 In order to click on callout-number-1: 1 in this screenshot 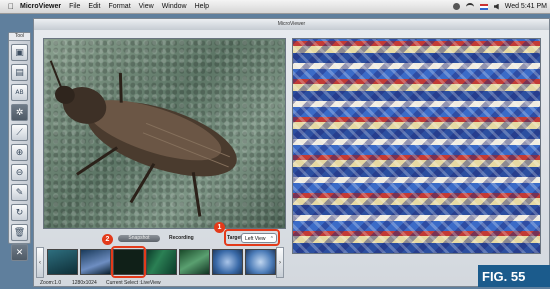, I will do `click(219, 227)`.